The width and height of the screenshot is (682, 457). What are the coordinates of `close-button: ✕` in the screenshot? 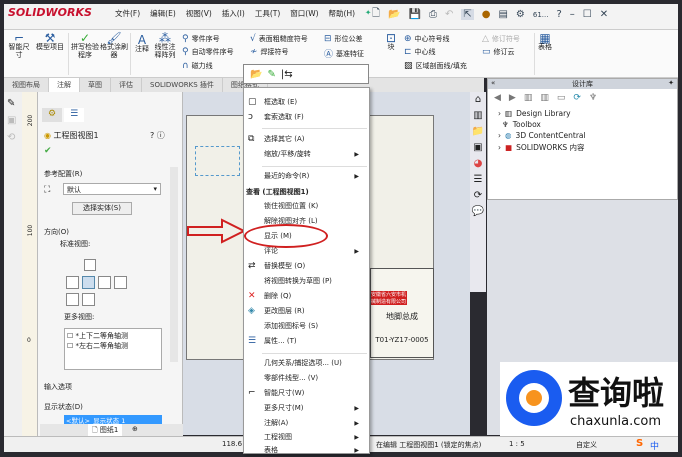 It's located at (604, 14).